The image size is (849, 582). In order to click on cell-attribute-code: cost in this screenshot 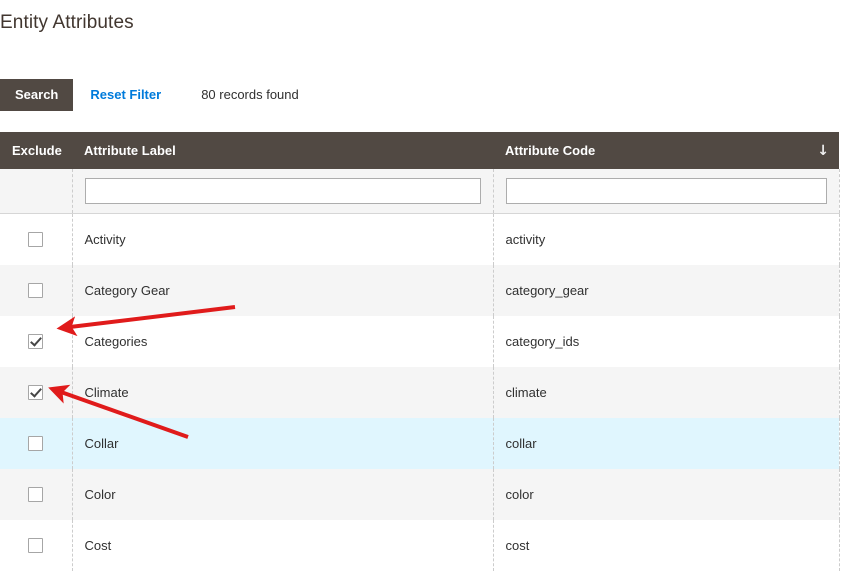, I will do `click(666, 545)`.